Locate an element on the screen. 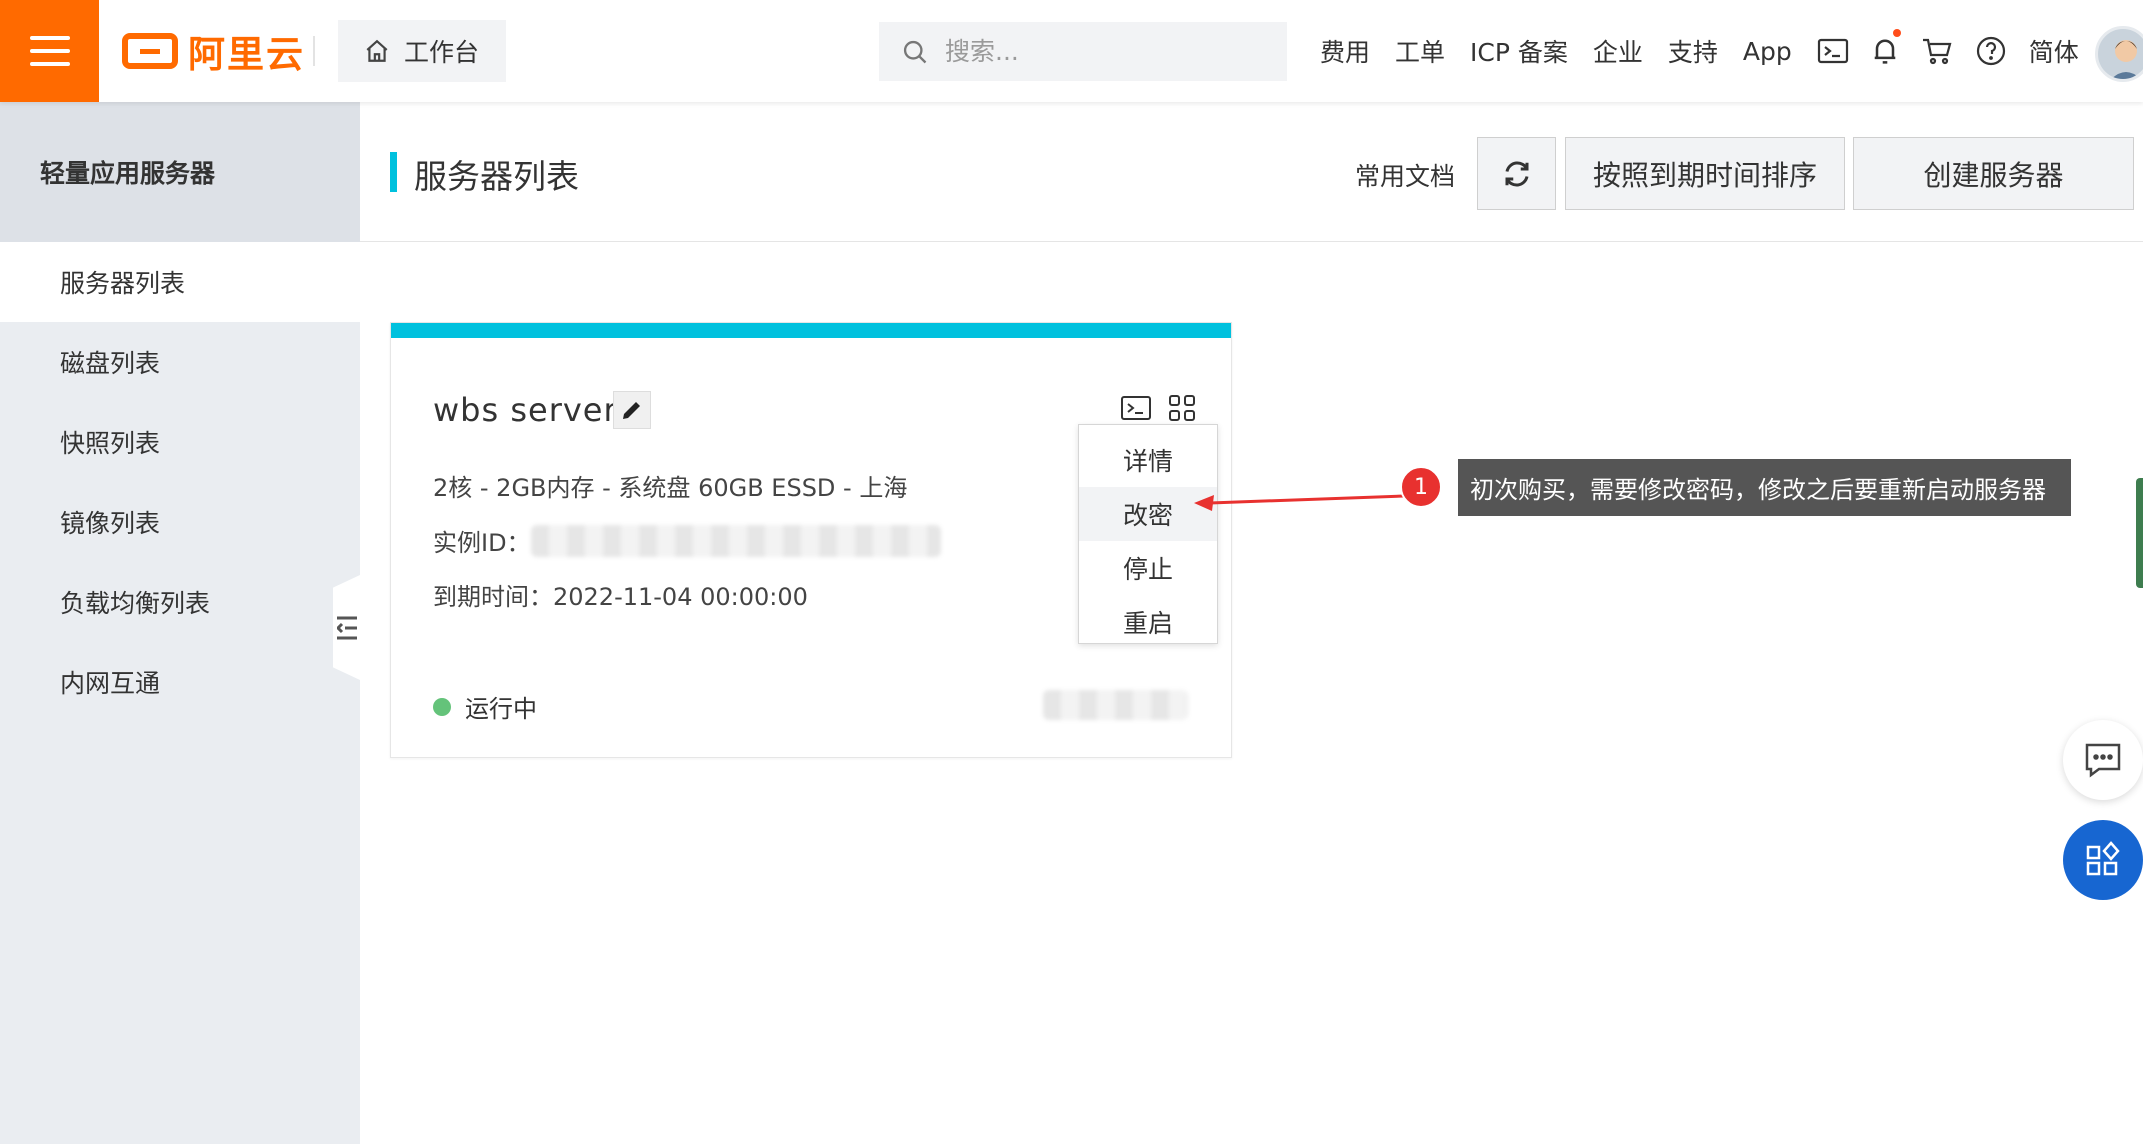 This screenshot has width=2143, height=1144. aliyun-logo-icon is located at coordinates (150, 51).